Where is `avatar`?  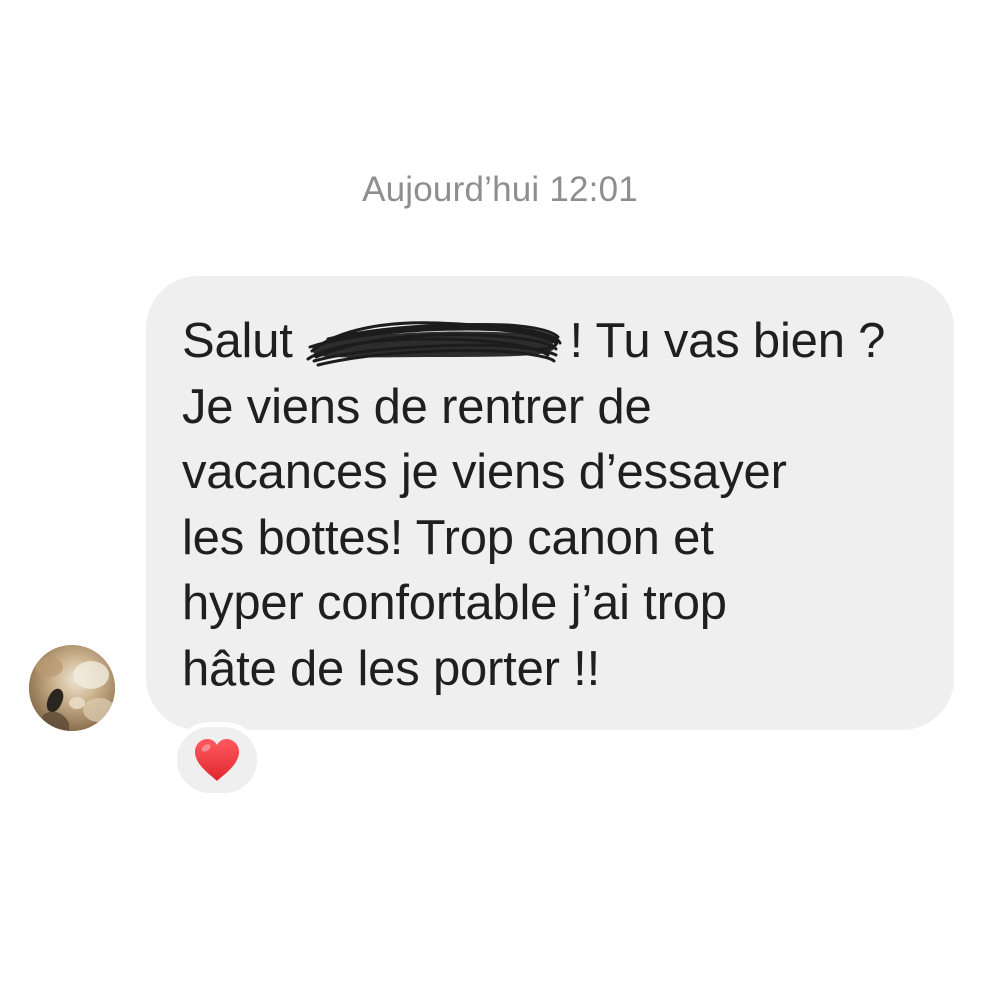
avatar is located at coordinates (72, 688).